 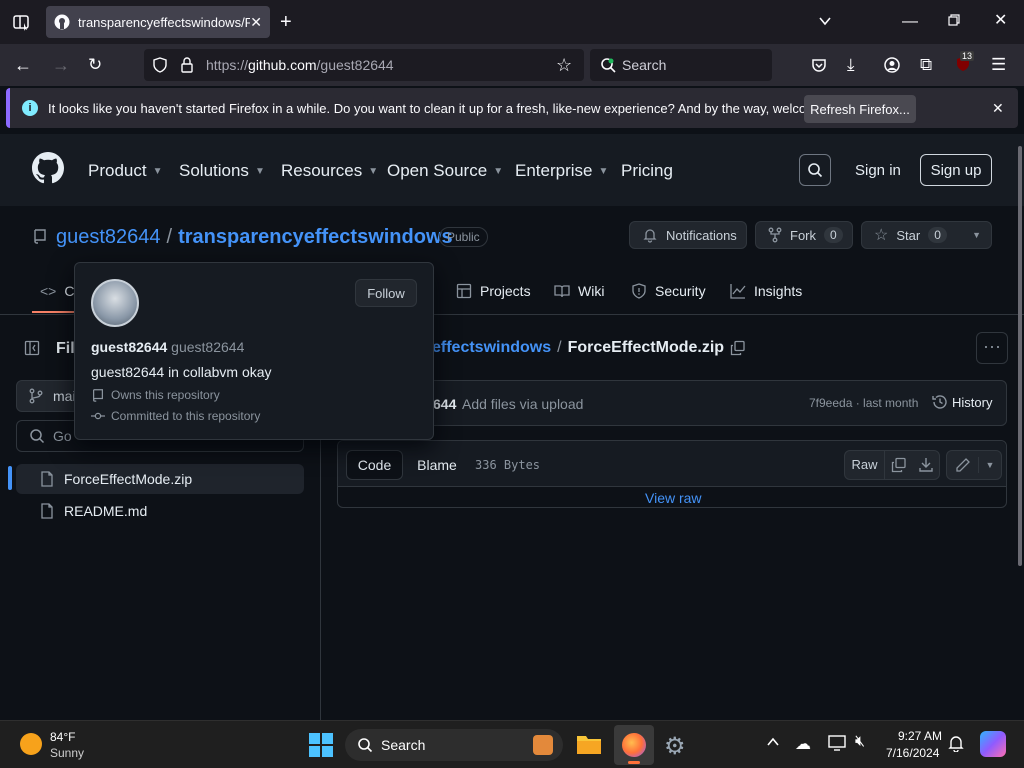 I want to click on copy-raw-icon, so click(x=899, y=465).